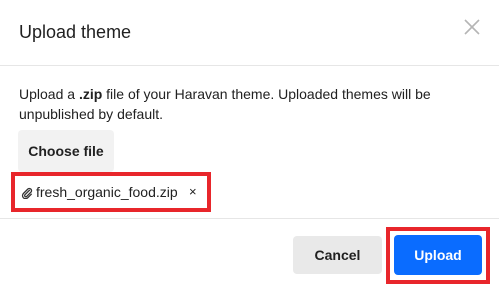  Describe the element at coordinates (90, 94) in the screenshot. I see `description-zip-label: .zip` at that location.